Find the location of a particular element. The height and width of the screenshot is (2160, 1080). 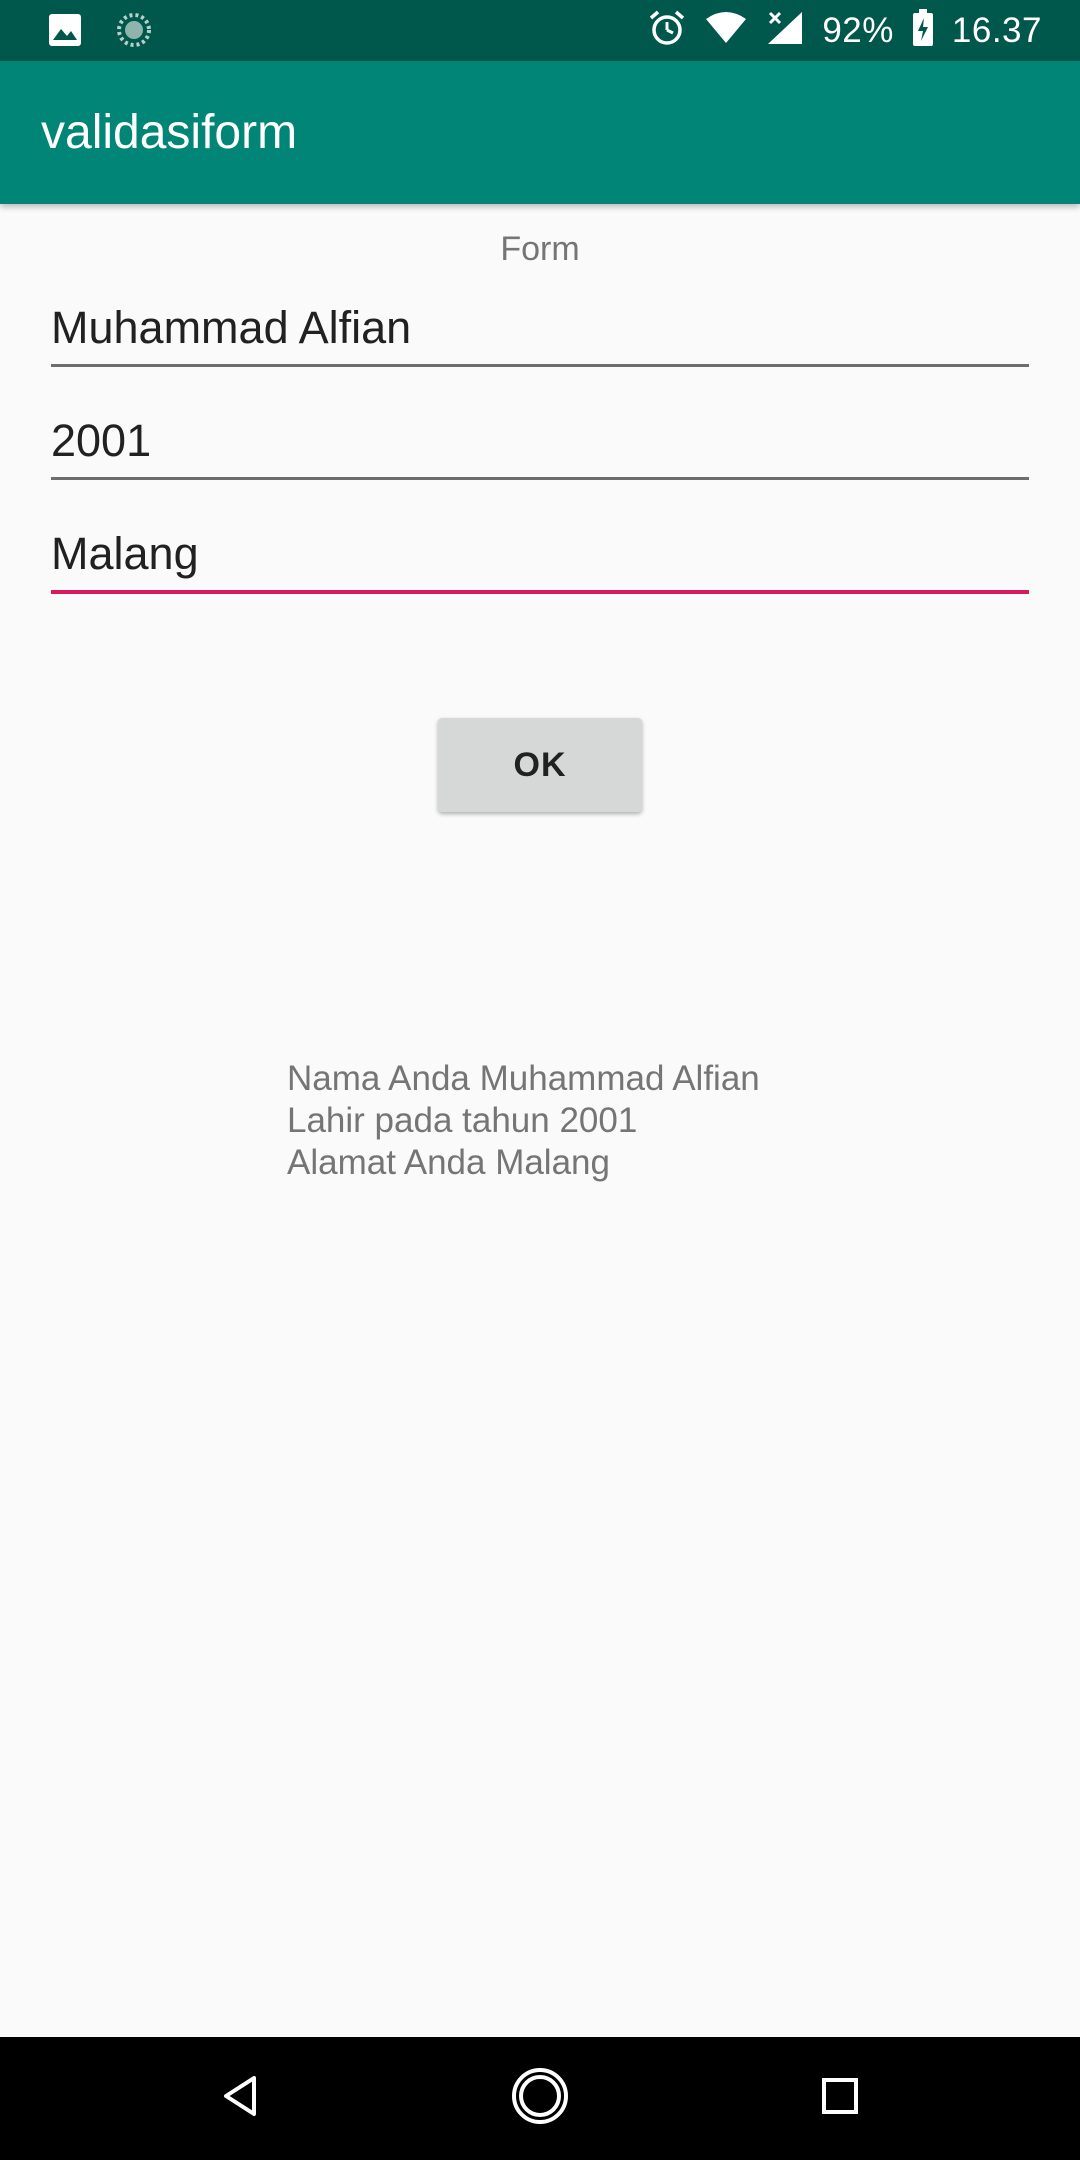

name-field-value: Muhammad Alfian is located at coordinates (231, 327).